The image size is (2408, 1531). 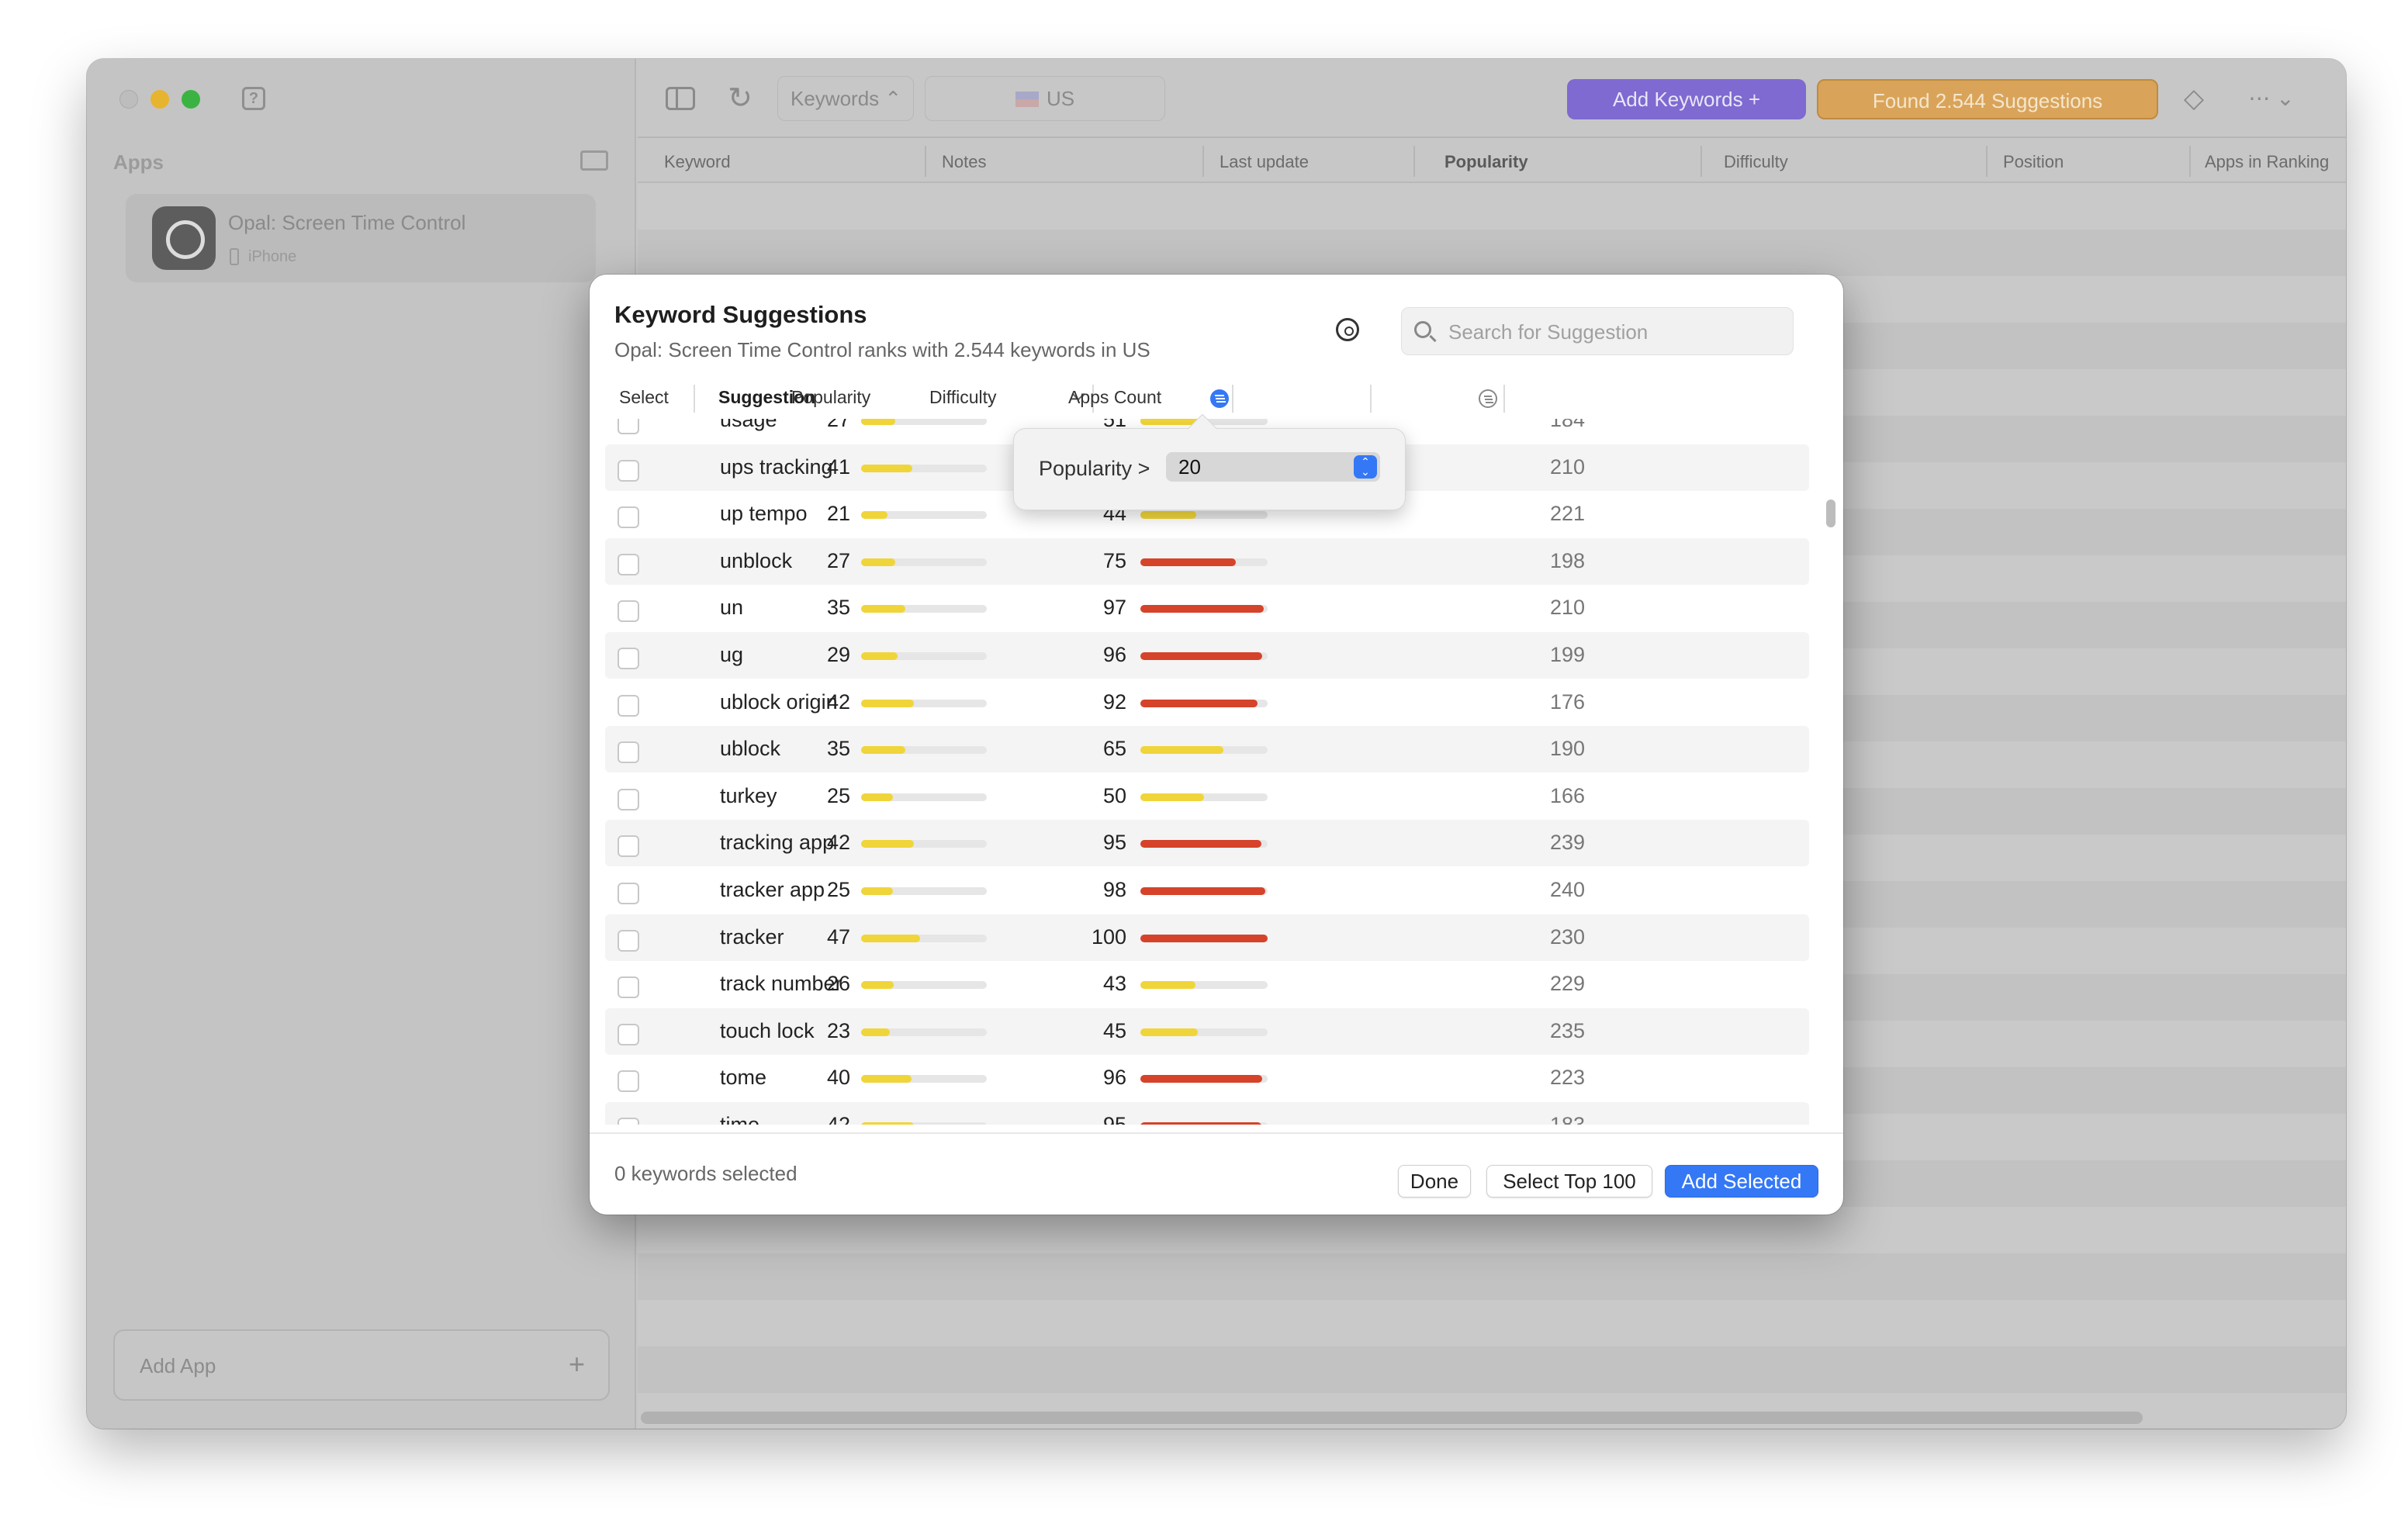 I want to click on sidebar-app-item: Opal: Screen Time Control iPhone, so click(x=361, y=238).